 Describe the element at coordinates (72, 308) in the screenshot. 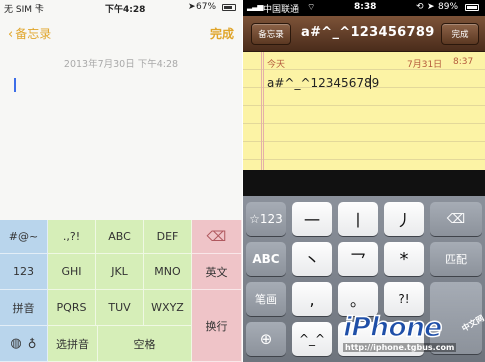

I see `key-pqrs: PQRS` at that location.